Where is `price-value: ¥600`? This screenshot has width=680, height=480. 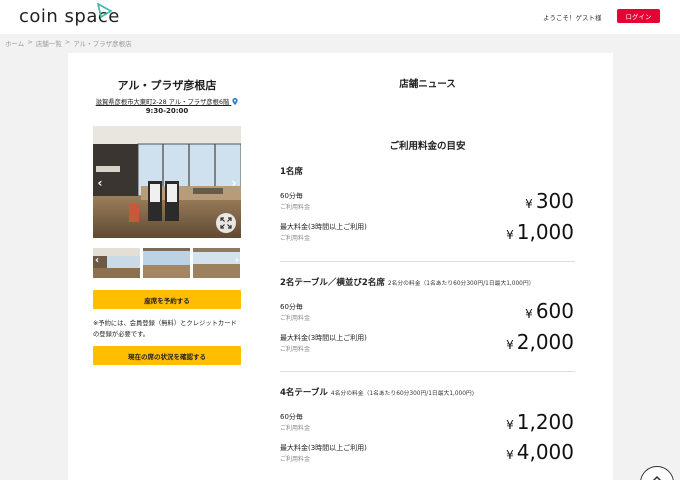
price-value: ¥600 is located at coordinates (549, 311).